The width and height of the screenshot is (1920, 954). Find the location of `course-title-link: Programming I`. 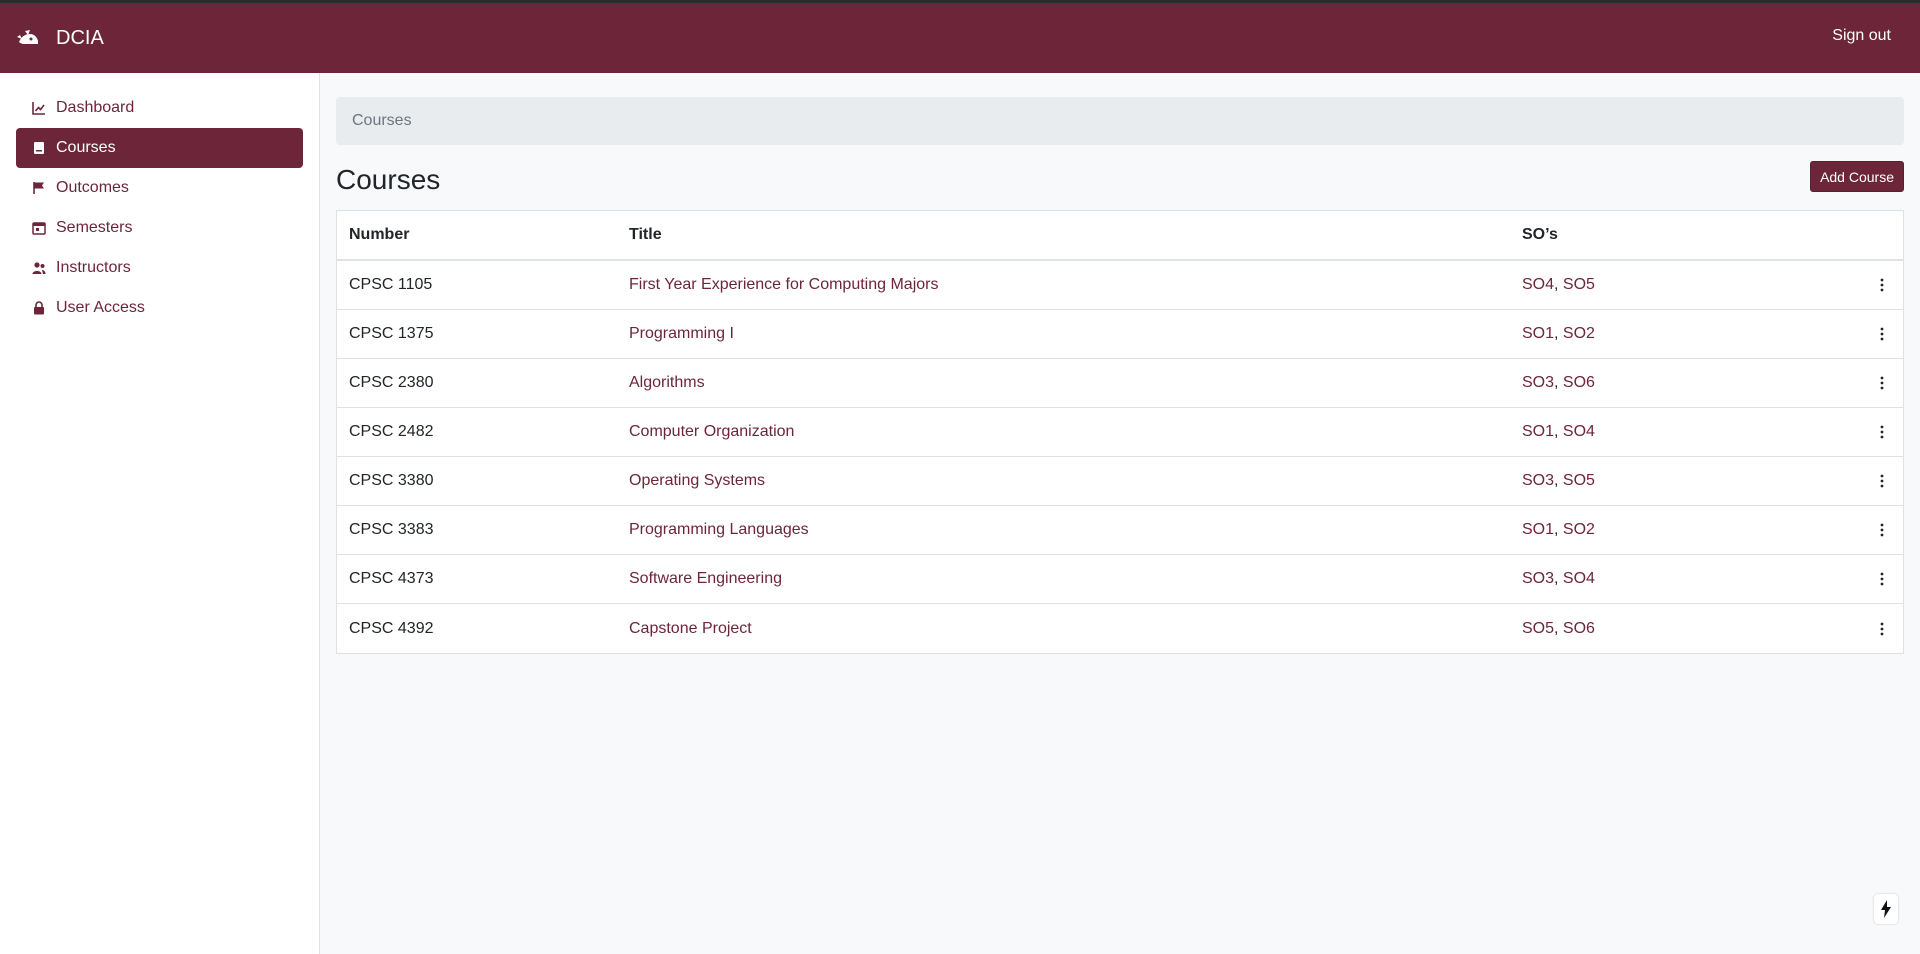

course-title-link: Programming I is located at coordinates (681, 333).